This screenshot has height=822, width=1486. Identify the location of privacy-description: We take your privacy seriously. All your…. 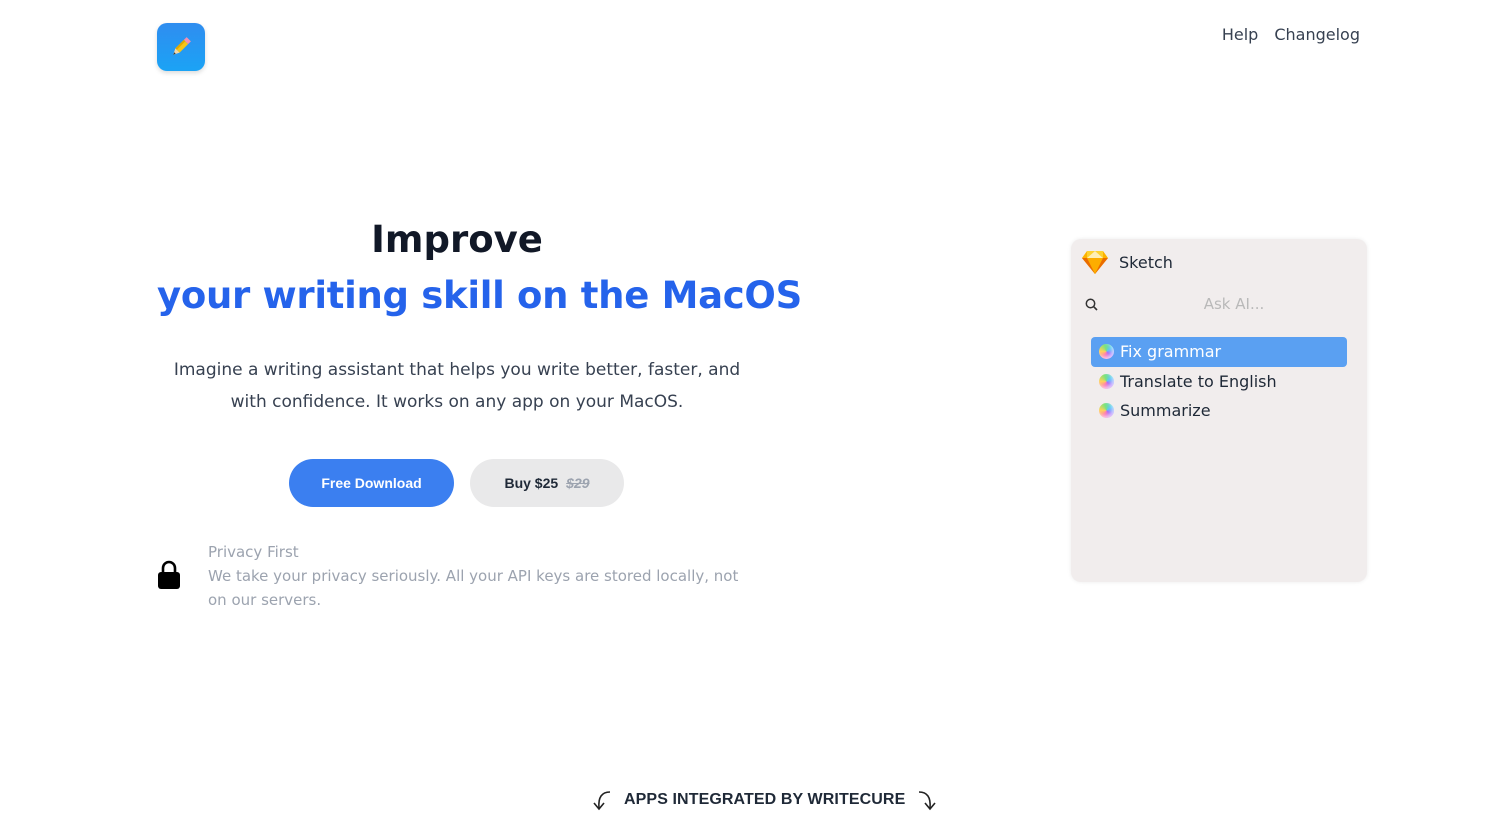
(473, 588).